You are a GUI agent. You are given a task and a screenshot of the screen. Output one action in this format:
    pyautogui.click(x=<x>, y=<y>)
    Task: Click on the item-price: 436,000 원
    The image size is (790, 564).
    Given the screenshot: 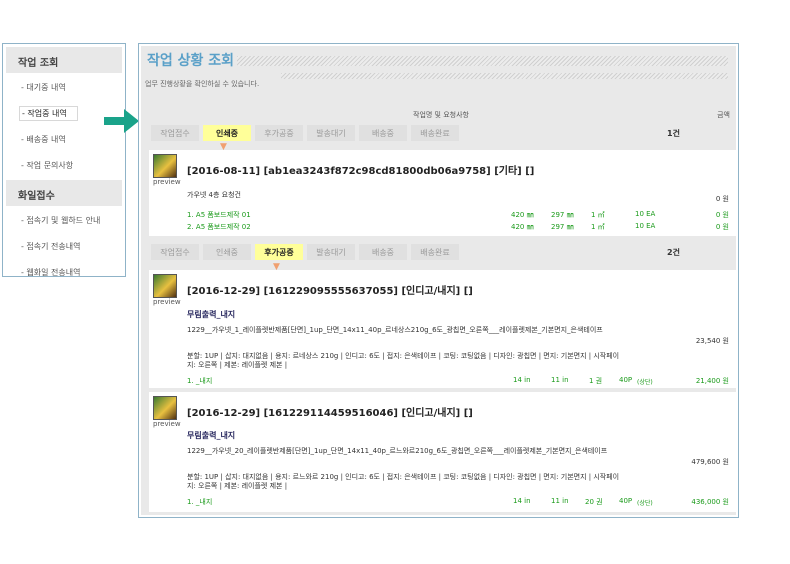 What is the action you would take?
    pyautogui.click(x=710, y=502)
    